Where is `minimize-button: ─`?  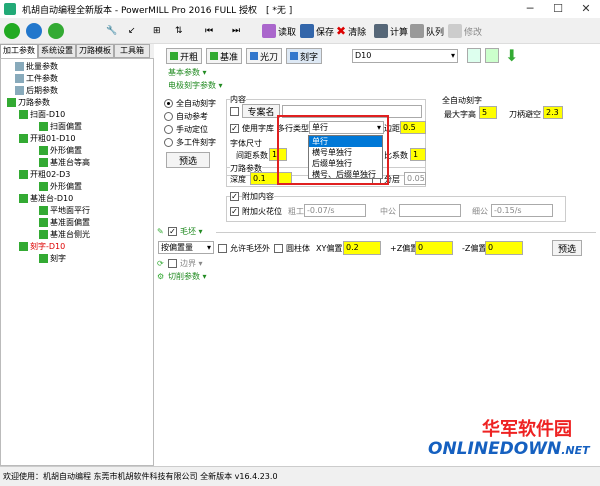 minimize-button: ─ is located at coordinates (530, 9).